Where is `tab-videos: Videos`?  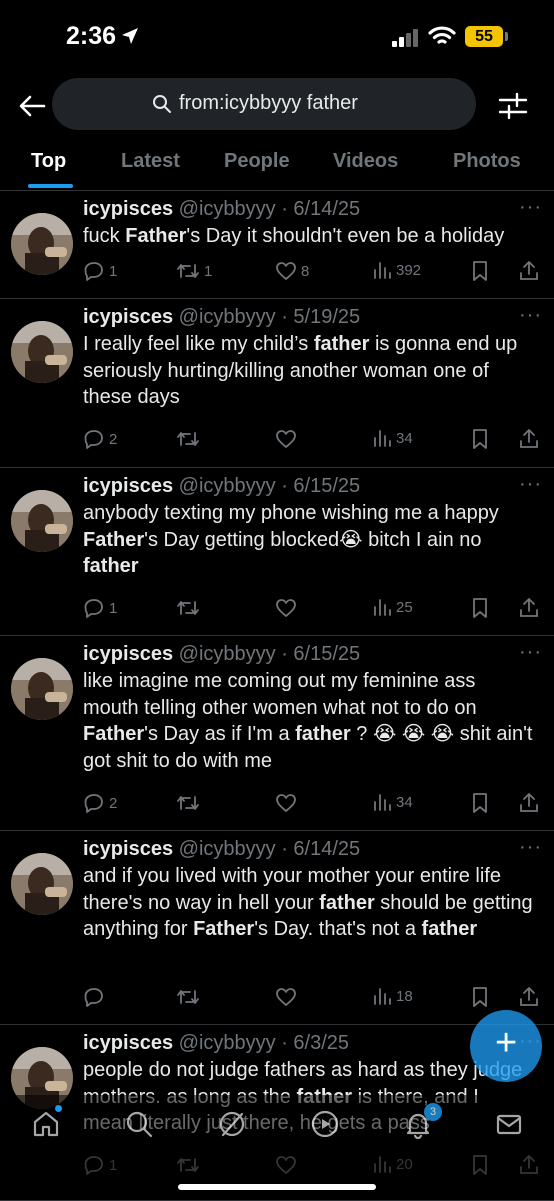 tab-videos: Videos is located at coordinates (365, 161).